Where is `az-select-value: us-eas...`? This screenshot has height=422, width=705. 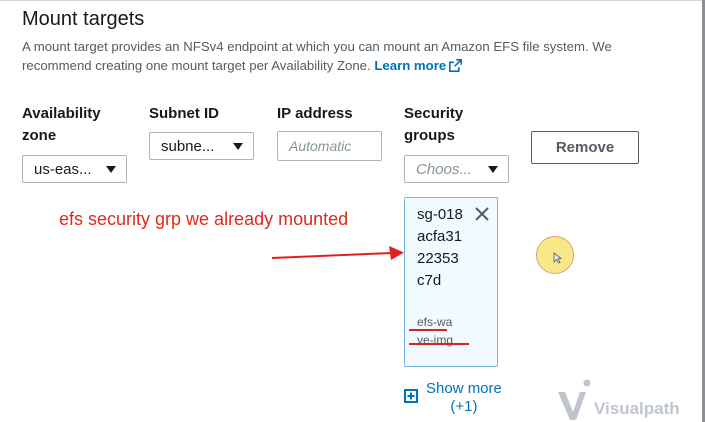
az-select-value: us-eas... is located at coordinates (63, 169).